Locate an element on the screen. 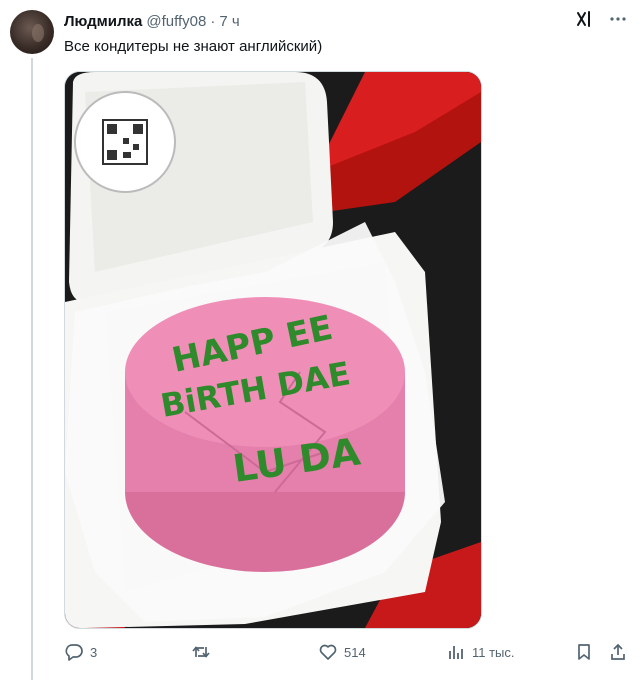 This screenshot has height=680, width=641. post-top-actions is located at coordinates (601, 19).